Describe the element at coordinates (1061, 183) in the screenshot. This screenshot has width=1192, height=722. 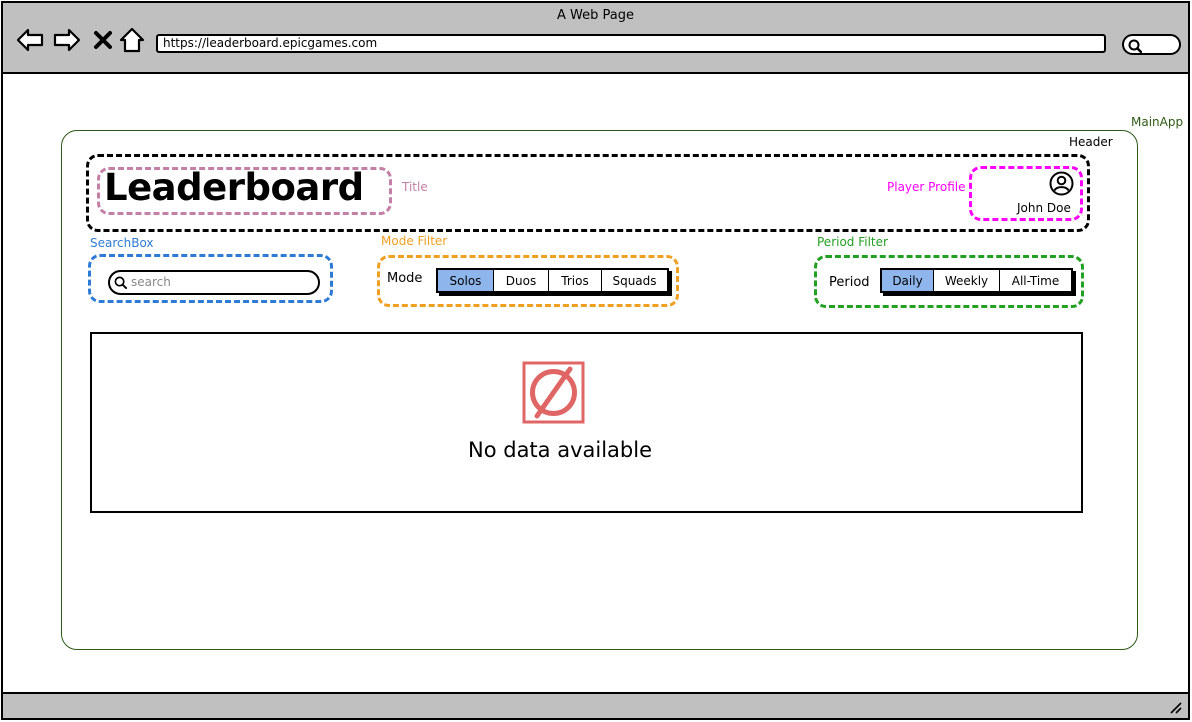
I see `user-avatar-icon` at that location.